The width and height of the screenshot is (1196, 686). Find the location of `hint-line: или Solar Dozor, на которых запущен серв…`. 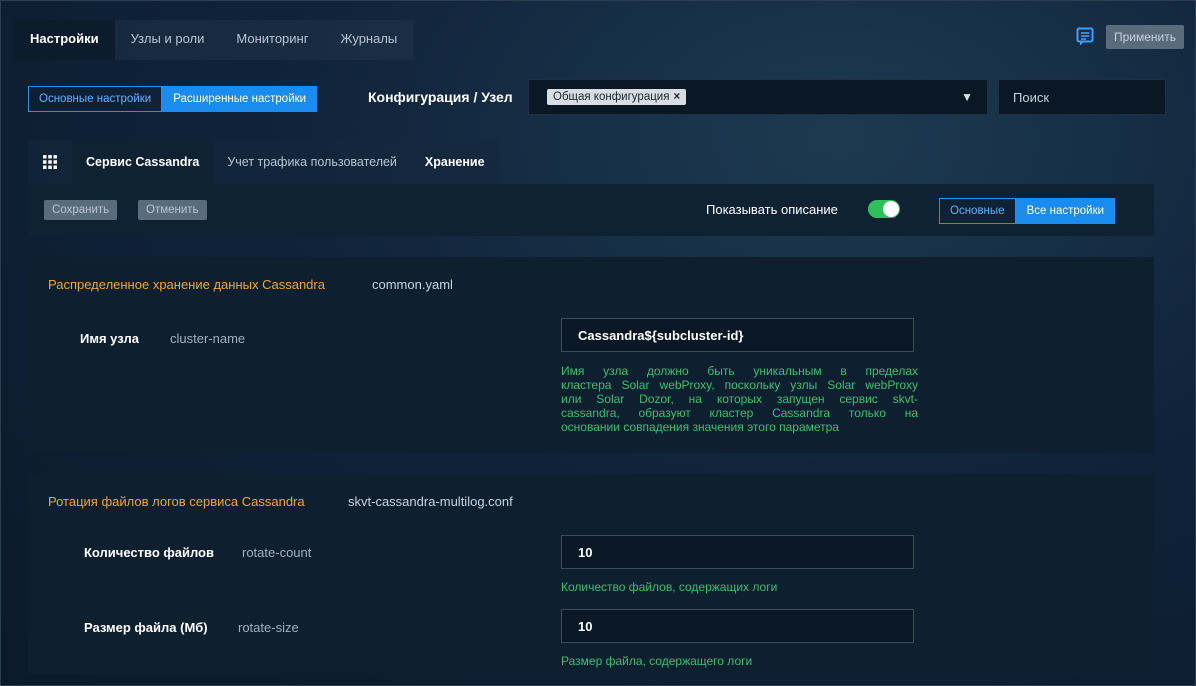

hint-line: или Solar Dozor, на которых запущен серв… is located at coordinates (739, 399).